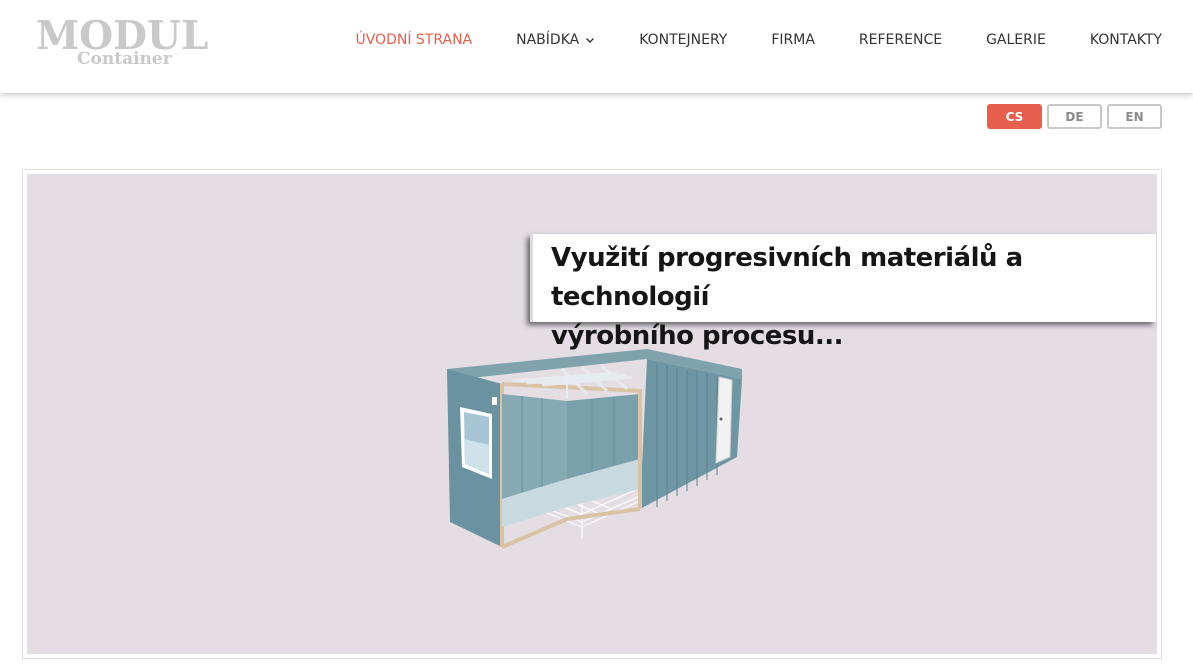  What do you see at coordinates (122, 44) in the screenshot?
I see `logo: MODUL Container` at bounding box center [122, 44].